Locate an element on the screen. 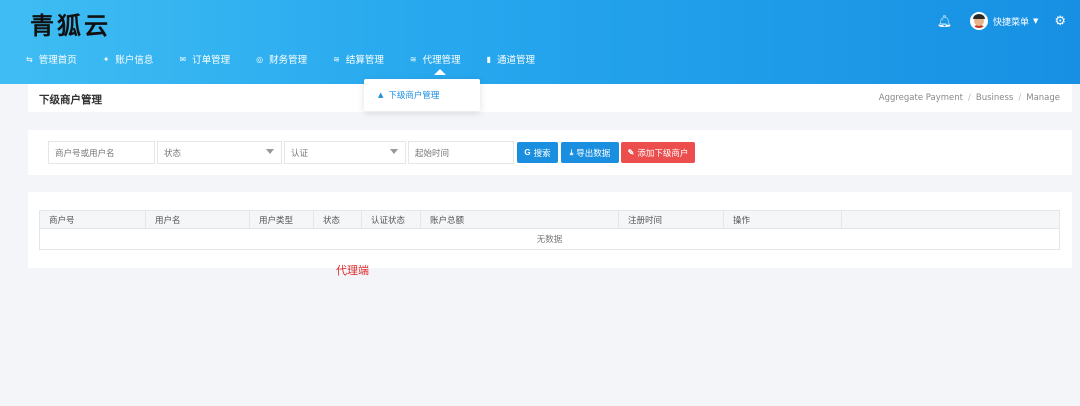 This screenshot has height=406, width=1080. finance-icon: ◎ is located at coordinates (260, 59).